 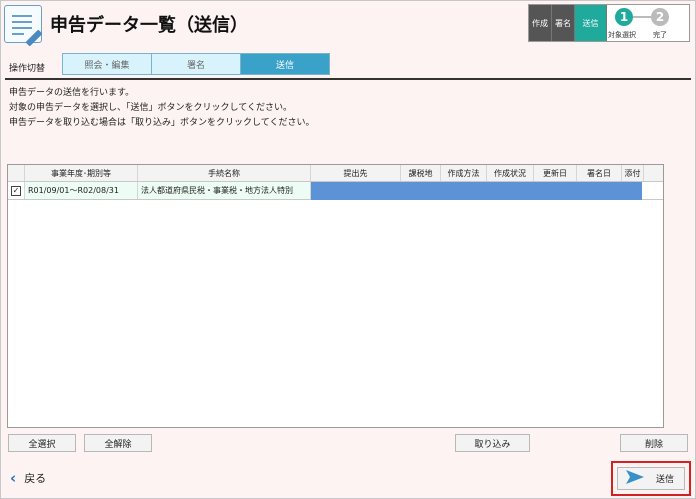 I want to click on column-header-method: 作成方法, so click(x=464, y=173).